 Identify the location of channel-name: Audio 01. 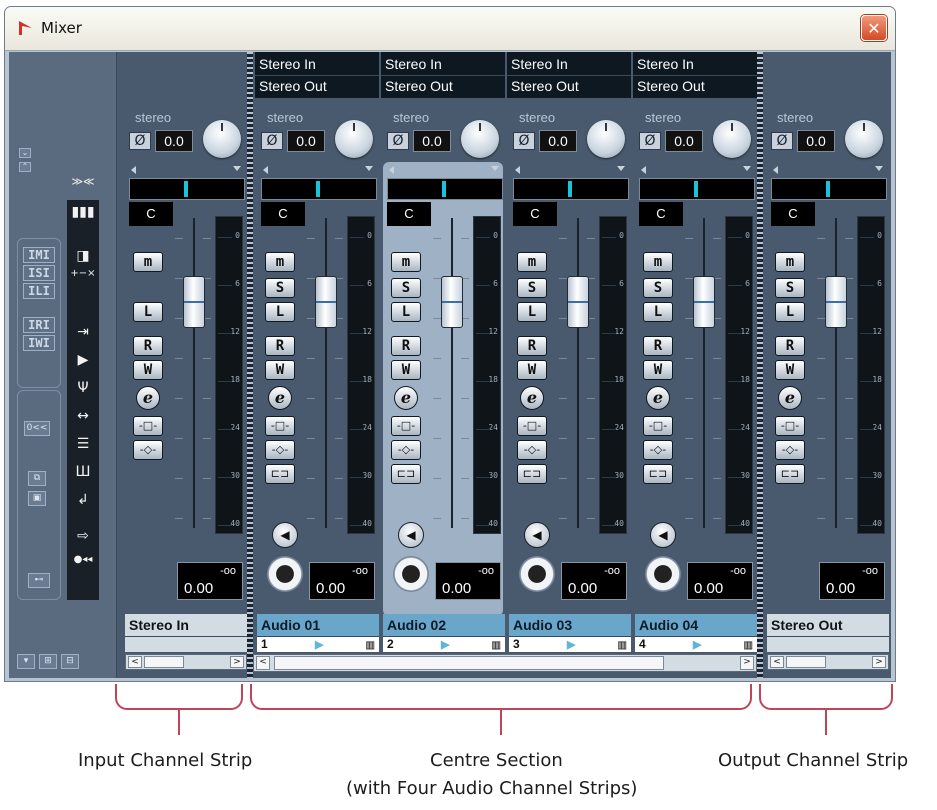
(318, 625).